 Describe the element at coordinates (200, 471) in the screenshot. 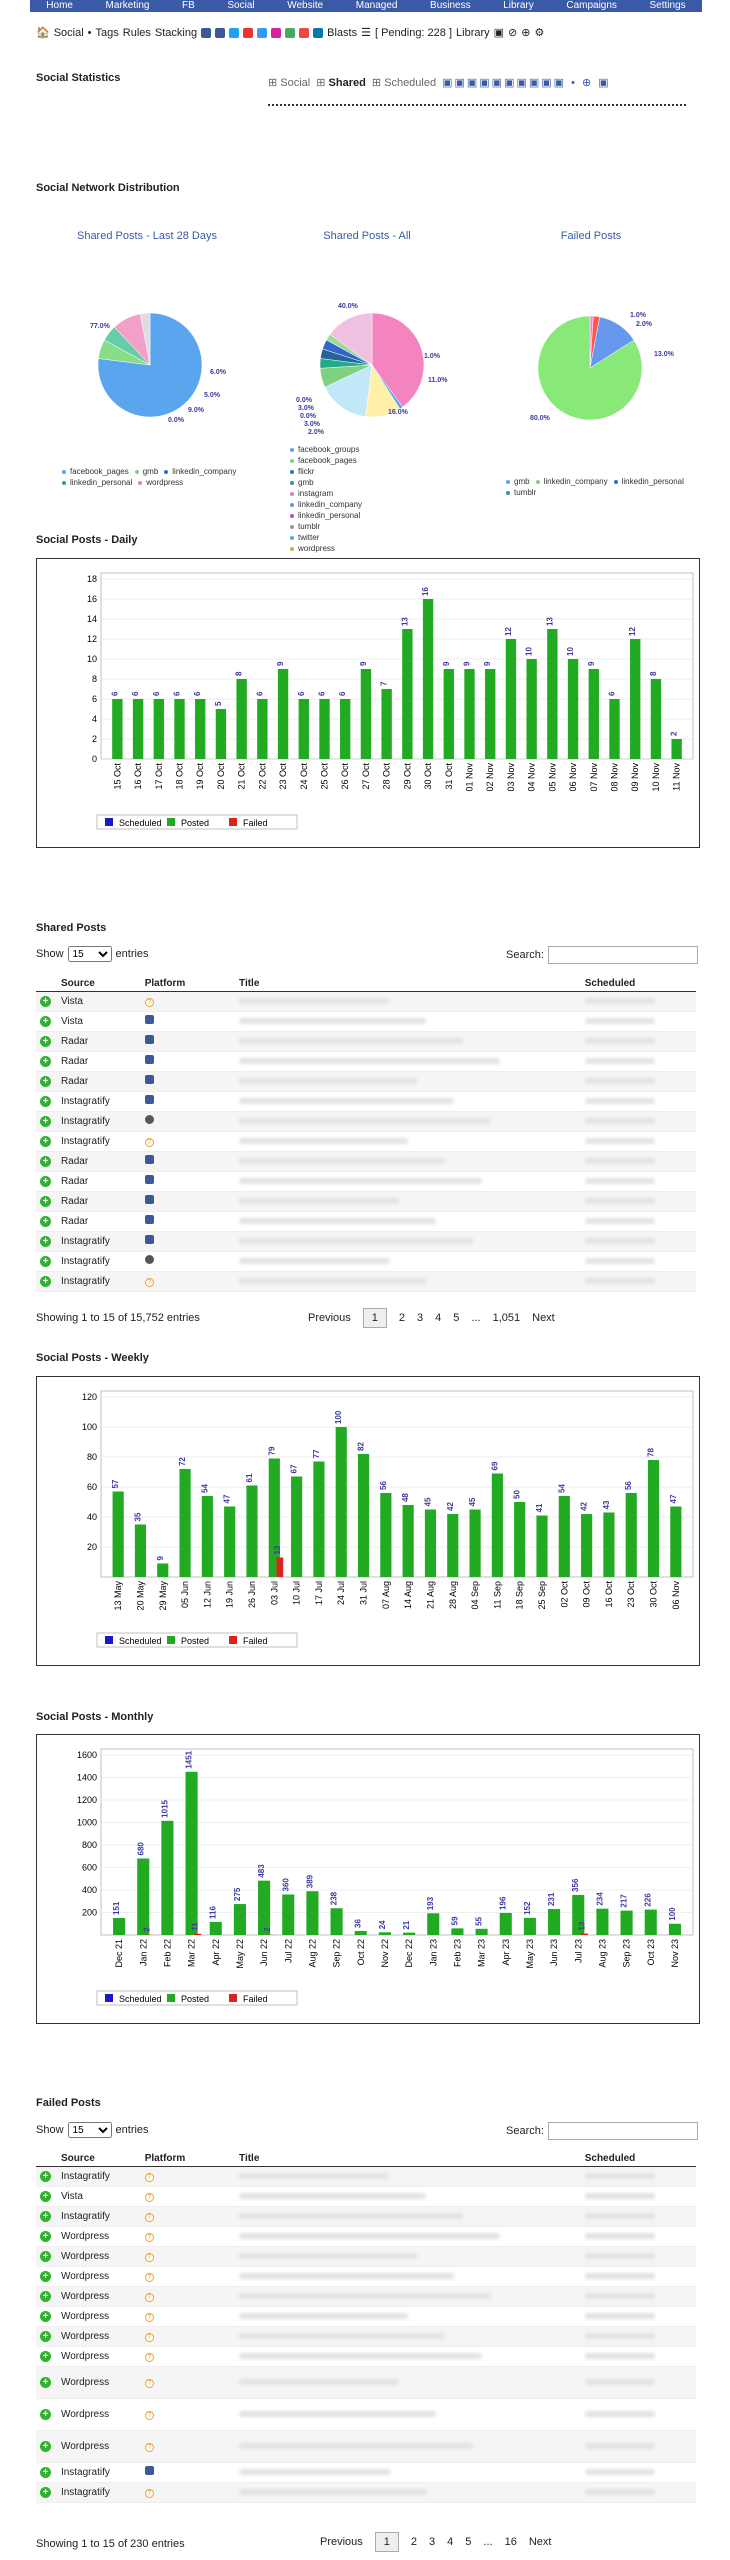

I see `legend-item: linkedin_company` at that location.